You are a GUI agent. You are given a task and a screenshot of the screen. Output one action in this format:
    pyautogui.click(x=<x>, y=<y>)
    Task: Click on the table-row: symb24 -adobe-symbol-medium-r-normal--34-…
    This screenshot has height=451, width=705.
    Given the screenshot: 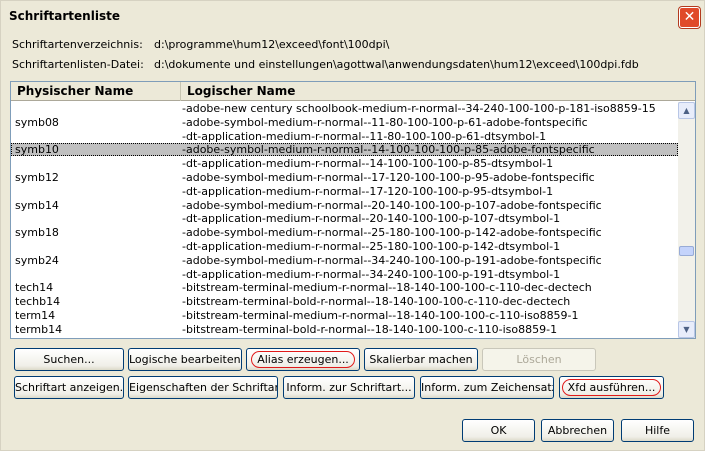 What is the action you would take?
    pyautogui.click(x=344, y=260)
    